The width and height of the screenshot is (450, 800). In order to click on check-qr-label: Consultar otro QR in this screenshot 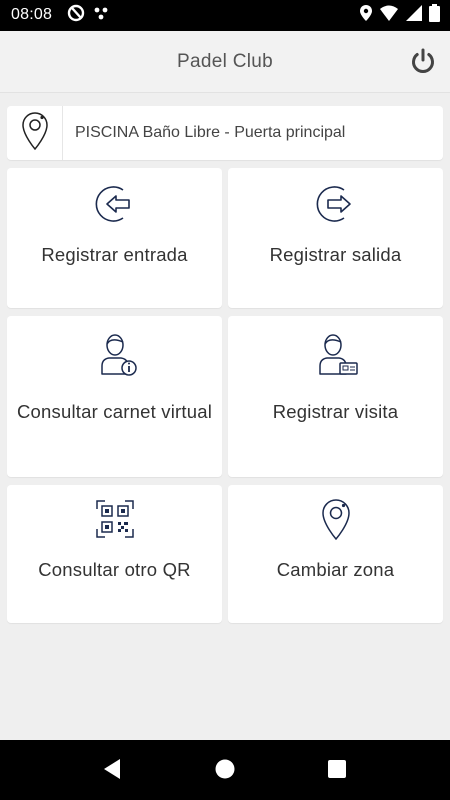, I will do `click(114, 569)`.